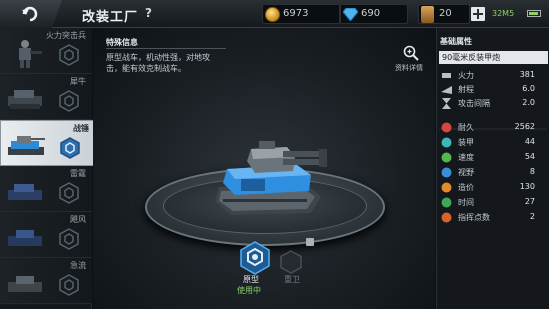 This screenshot has height=309, width=549. I want to click on speed-icon, so click(446, 157).